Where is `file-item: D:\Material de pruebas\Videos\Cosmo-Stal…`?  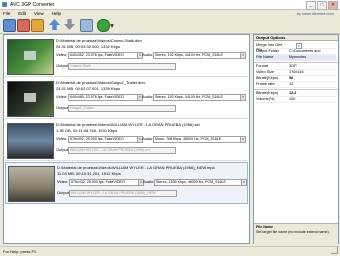 file-item: D:\Material de pruebas\Videos\Cosmo-Stal… is located at coordinates (126, 56).